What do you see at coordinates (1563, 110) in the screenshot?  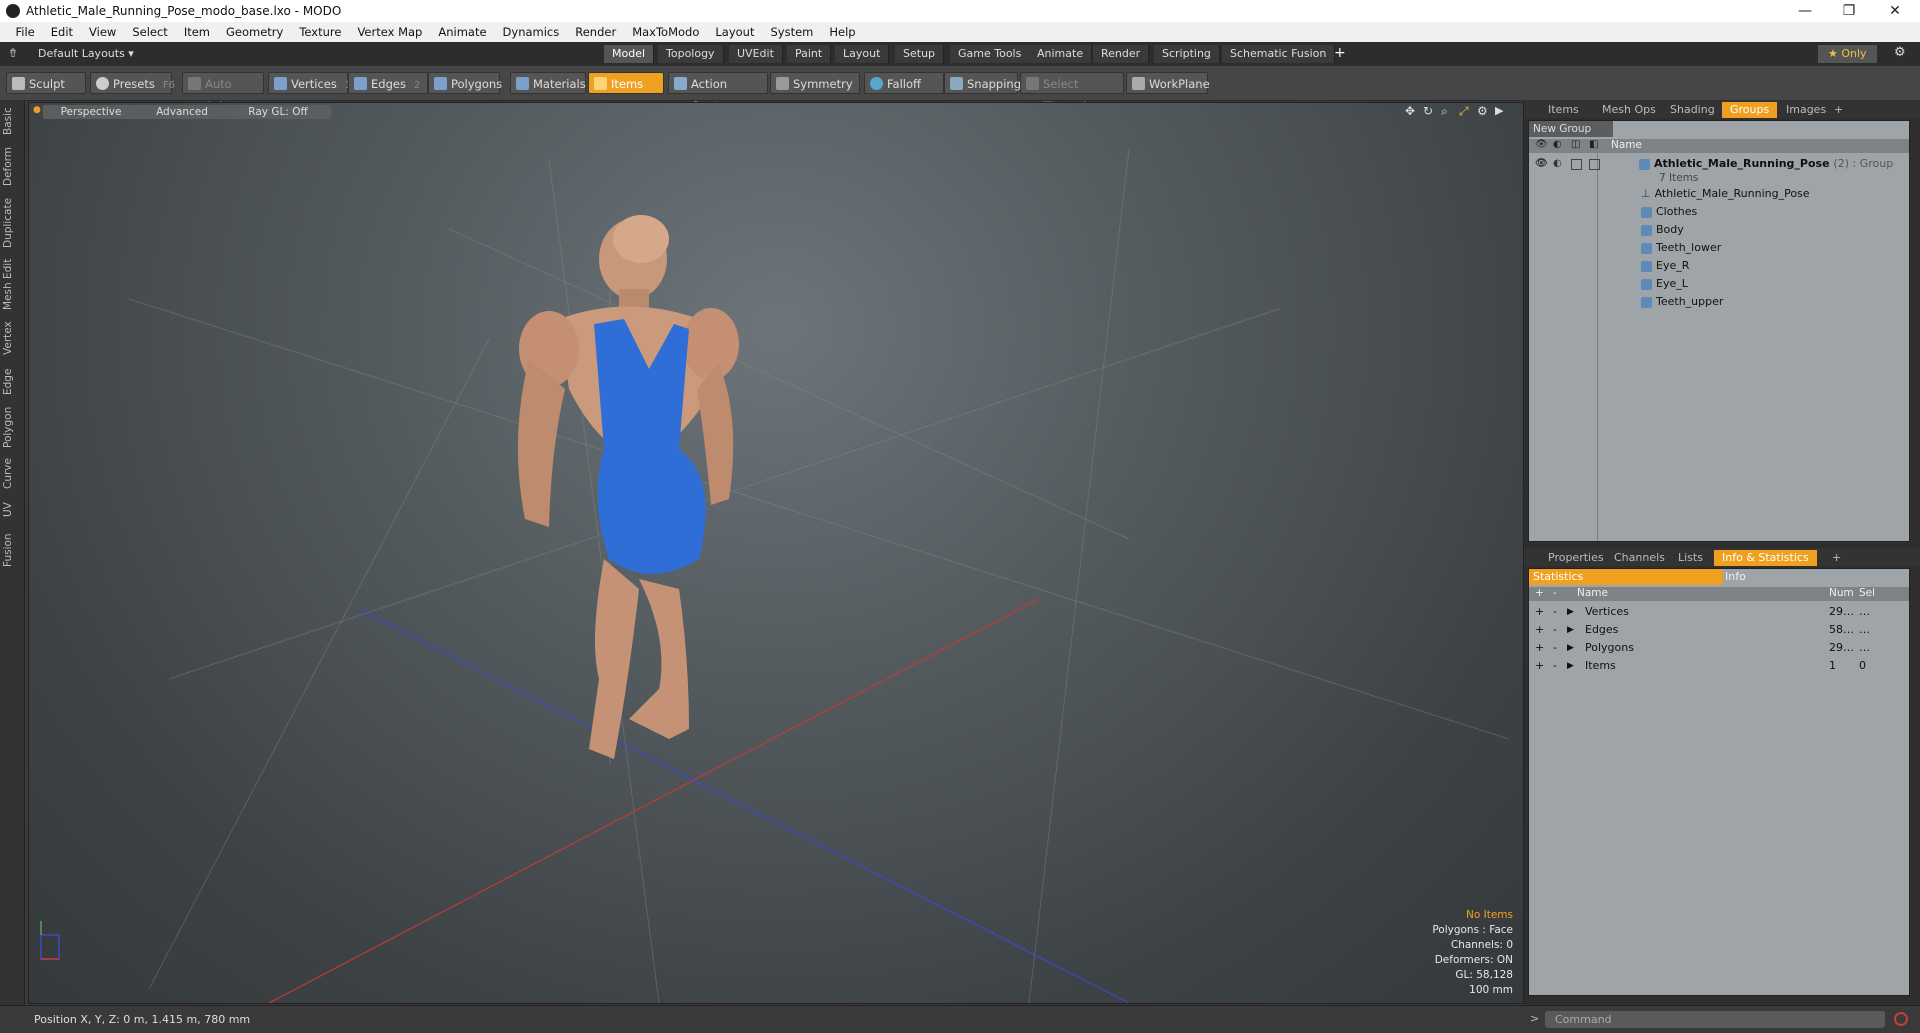 I see `tab-items: Items` at bounding box center [1563, 110].